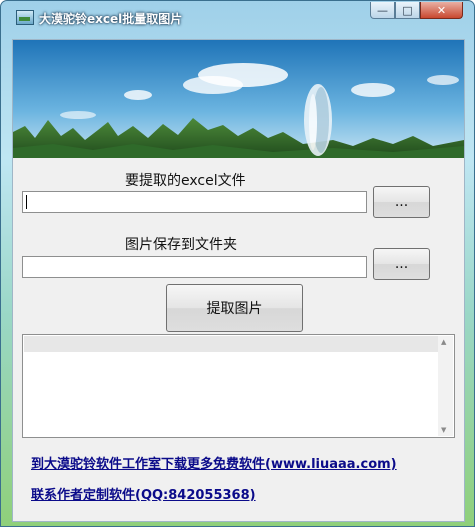 This screenshot has height=527, width=475. Describe the element at coordinates (407, 10) in the screenshot. I see `maximize-button: □` at that location.